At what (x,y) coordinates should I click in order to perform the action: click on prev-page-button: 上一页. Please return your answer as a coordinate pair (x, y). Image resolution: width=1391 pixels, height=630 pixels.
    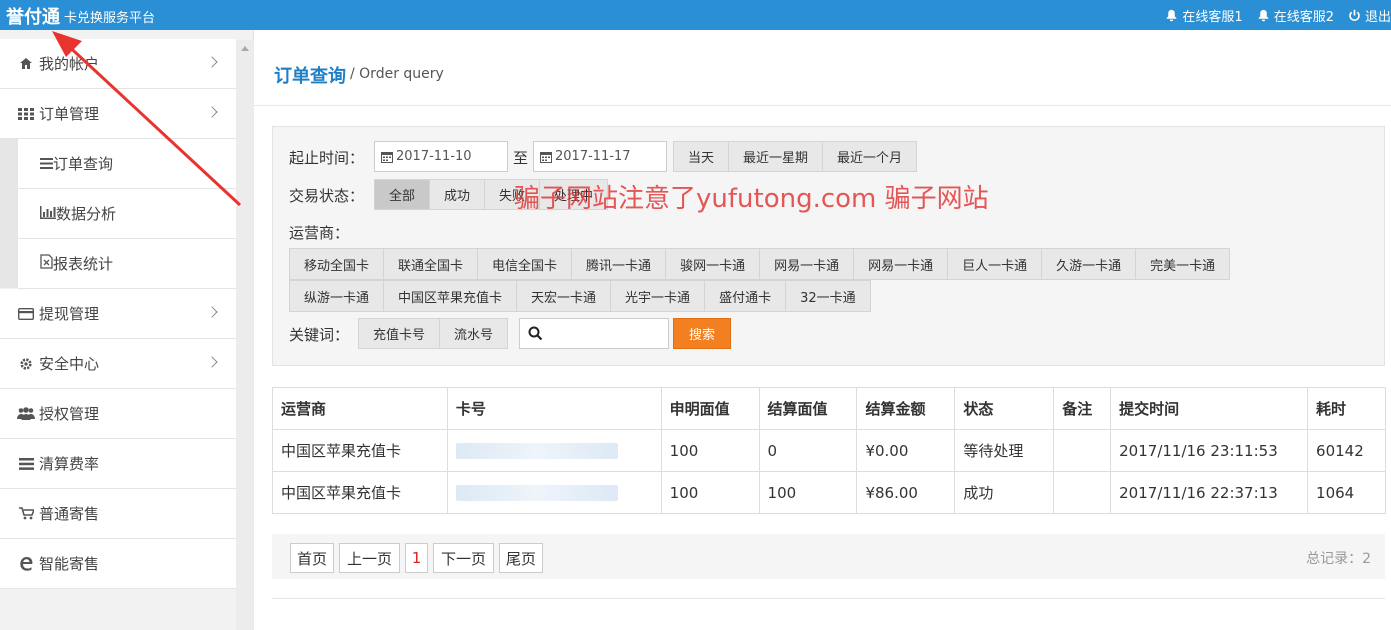
    Looking at the image, I should click on (369, 558).